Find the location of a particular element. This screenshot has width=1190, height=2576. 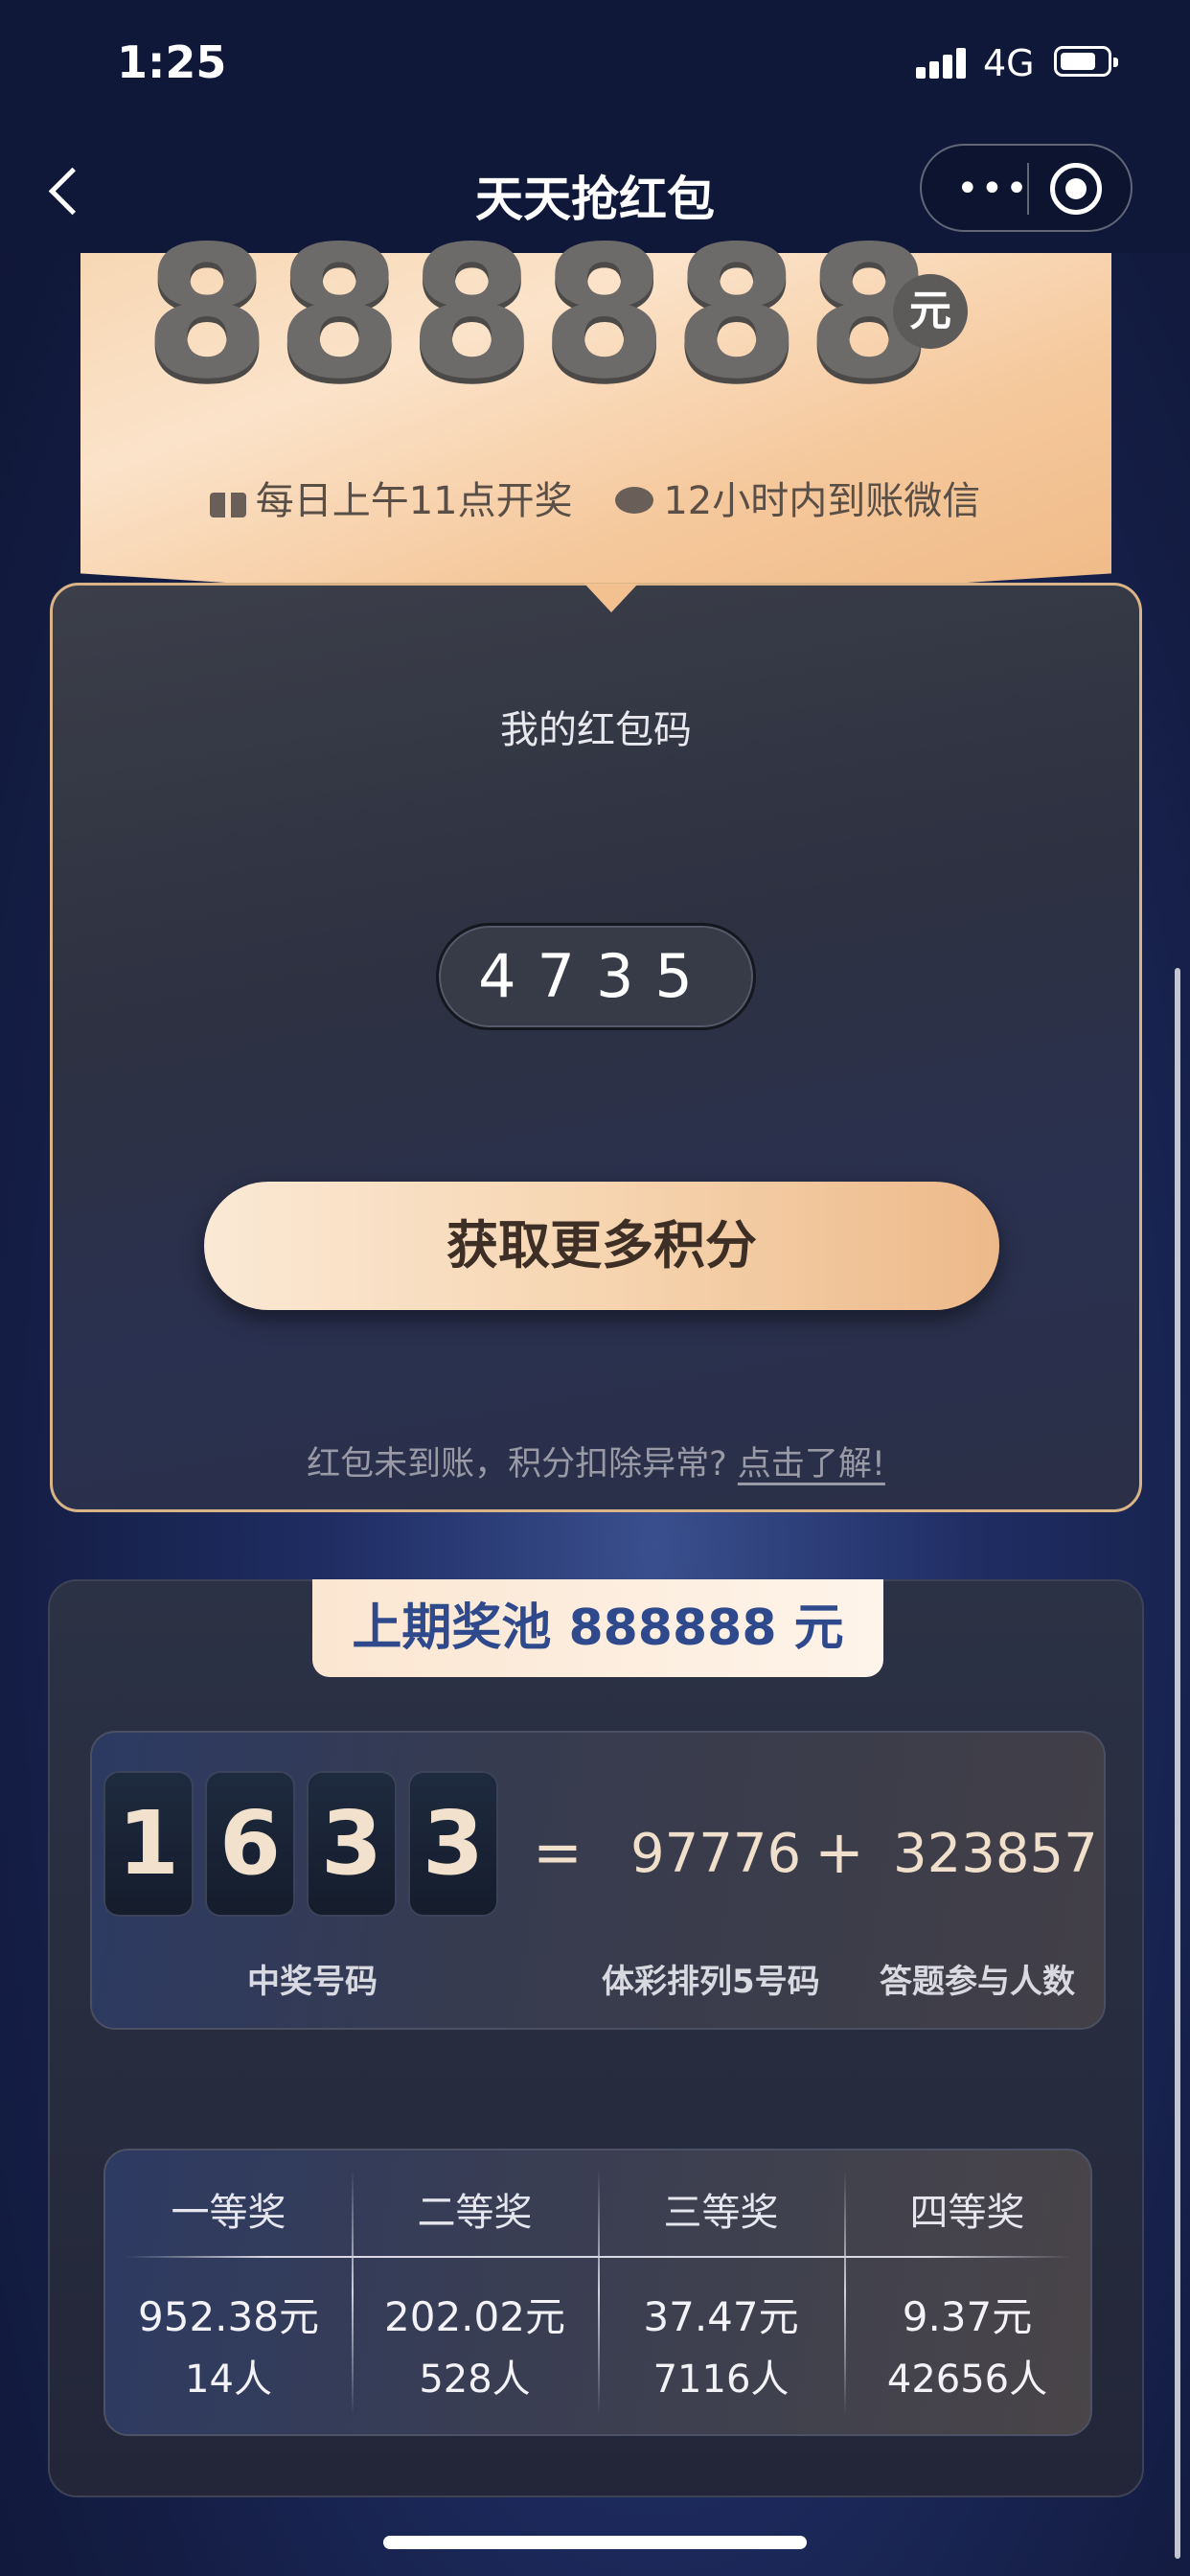

red-packet-code: 4735 is located at coordinates (596, 976).